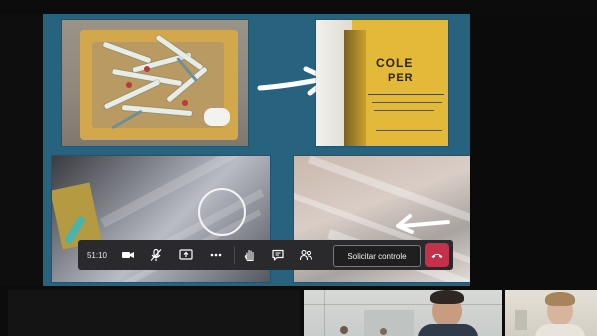  I want to click on chat-button, so click(278, 255).